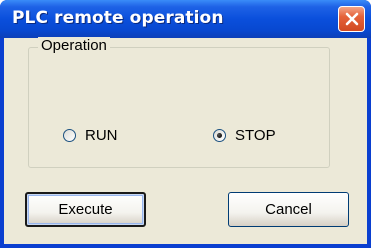 The width and height of the screenshot is (371, 248). Describe the element at coordinates (288, 209) in the screenshot. I see `cancel-button: Cancel` at that location.